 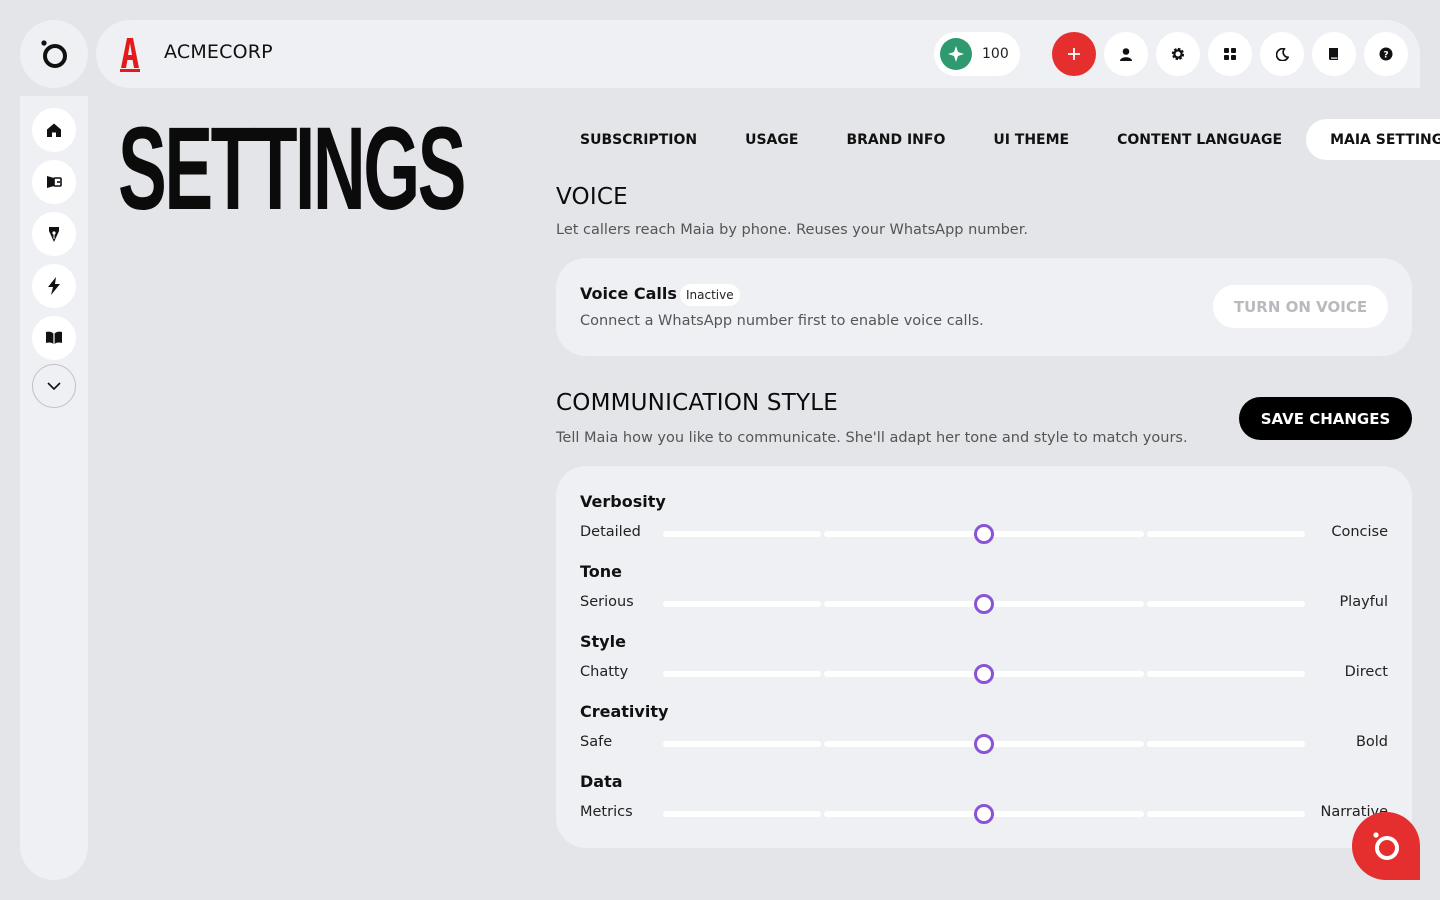 I want to click on help-icon: ?, so click(x=1386, y=54).